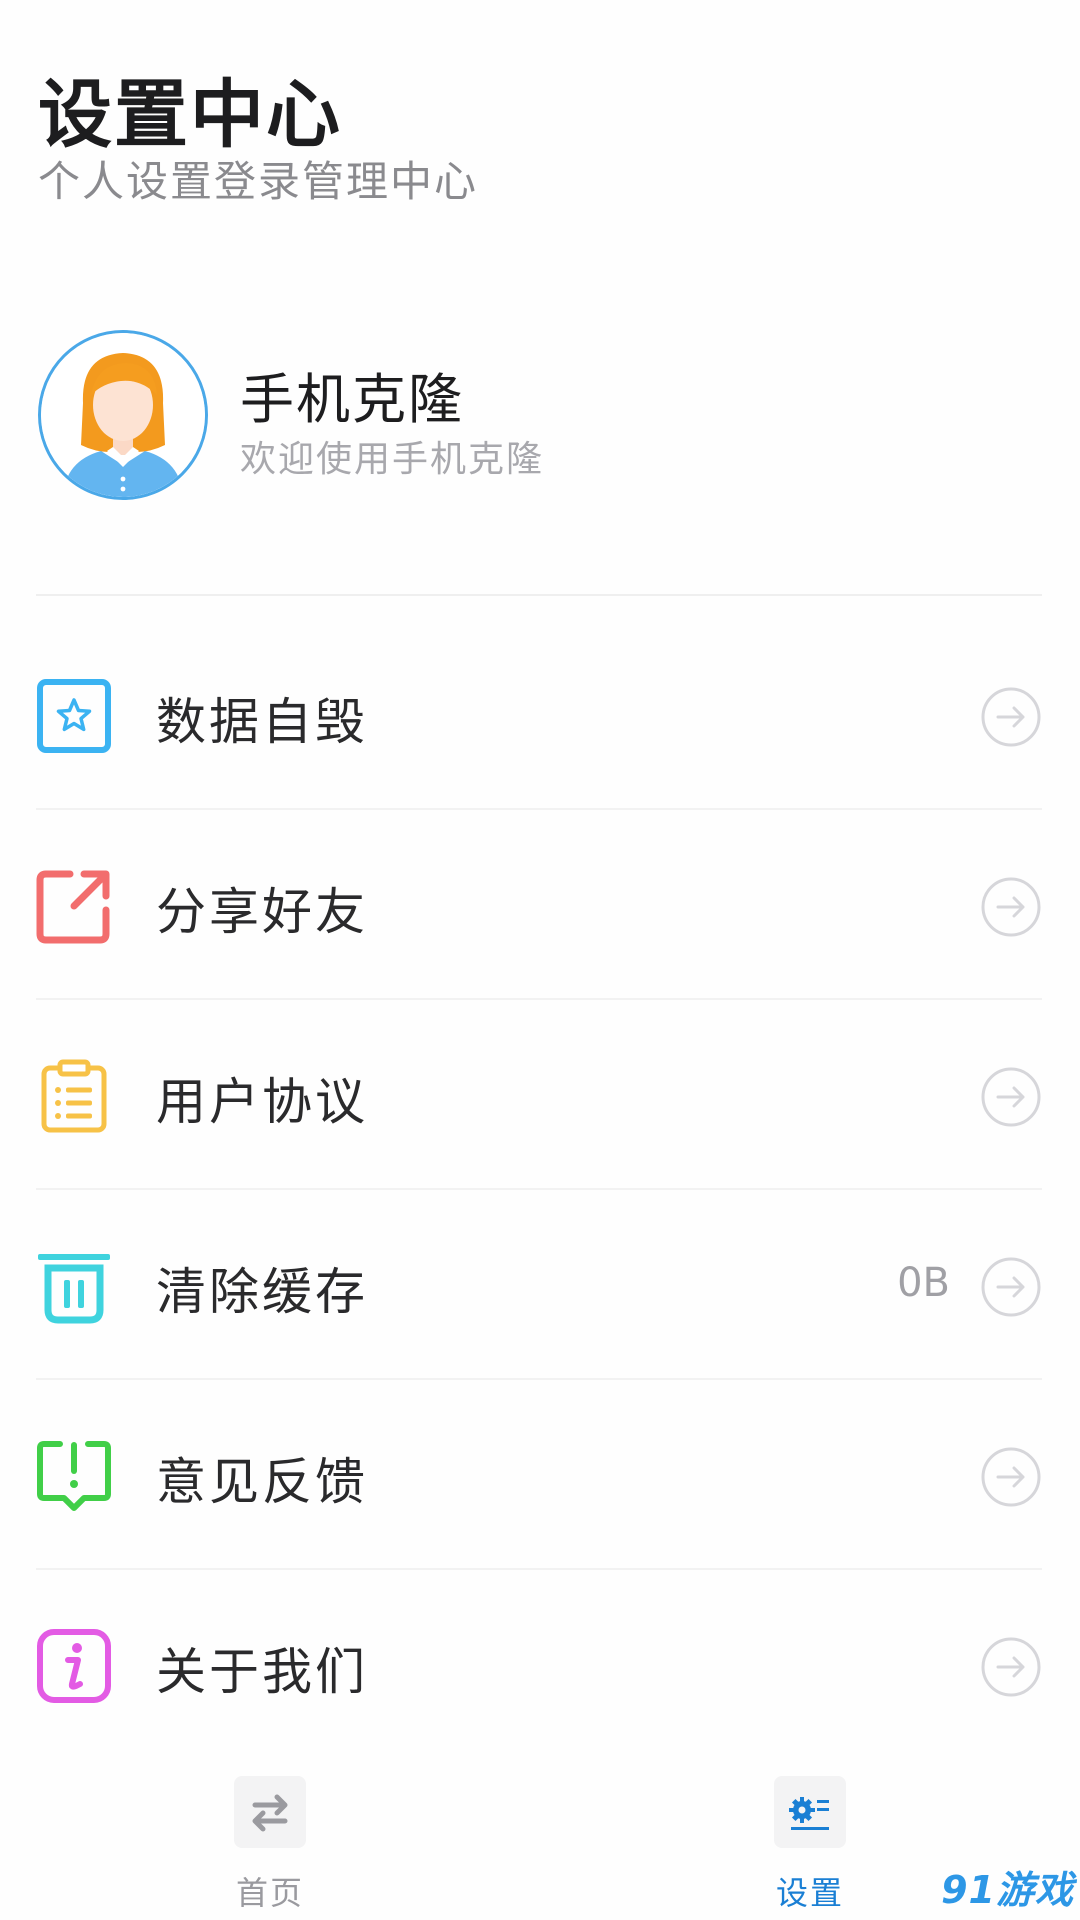 The height and width of the screenshot is (1920, 1080). Describe the element at coordinates (923, 1283) in the screenshot. I see `cache-size-value: 0B` at that location.